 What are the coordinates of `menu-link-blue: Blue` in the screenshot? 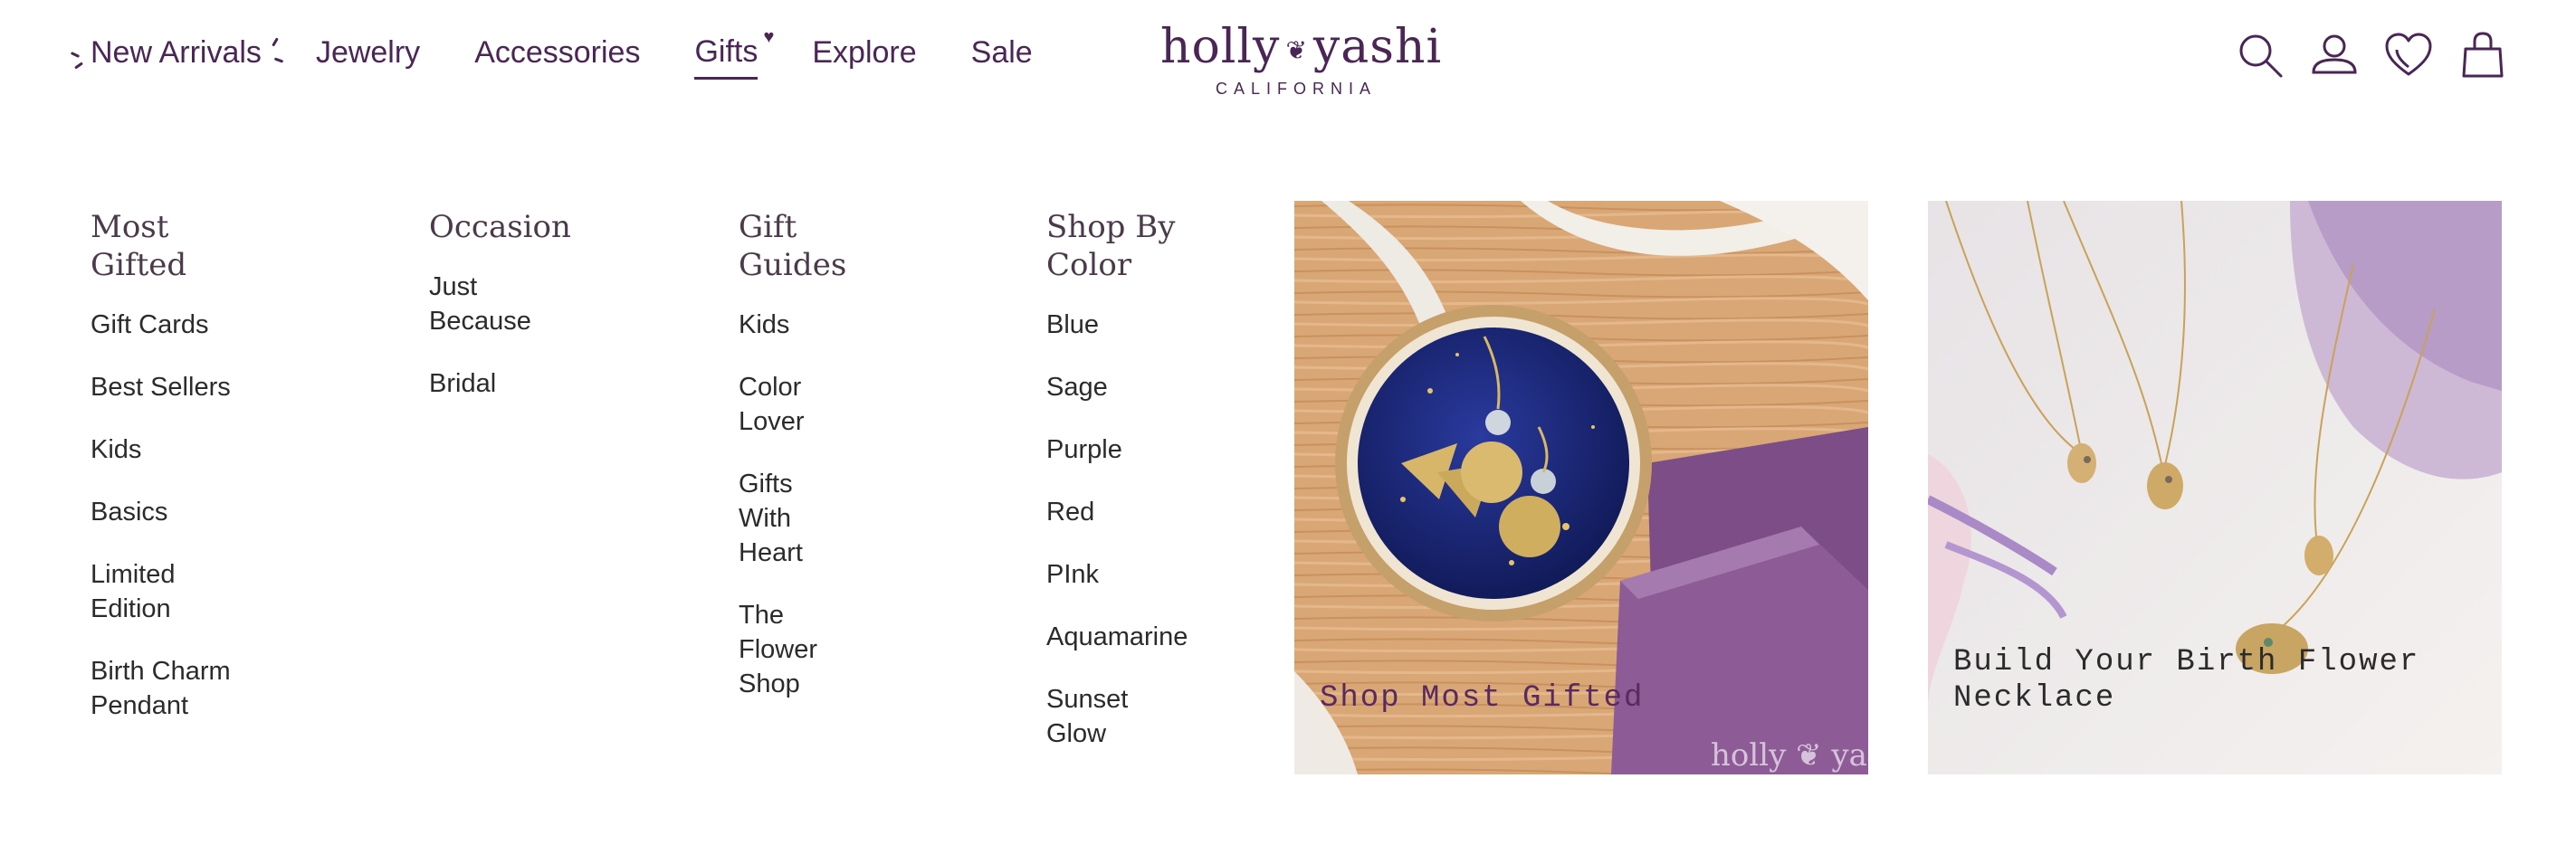 It's located at (1136, 325).